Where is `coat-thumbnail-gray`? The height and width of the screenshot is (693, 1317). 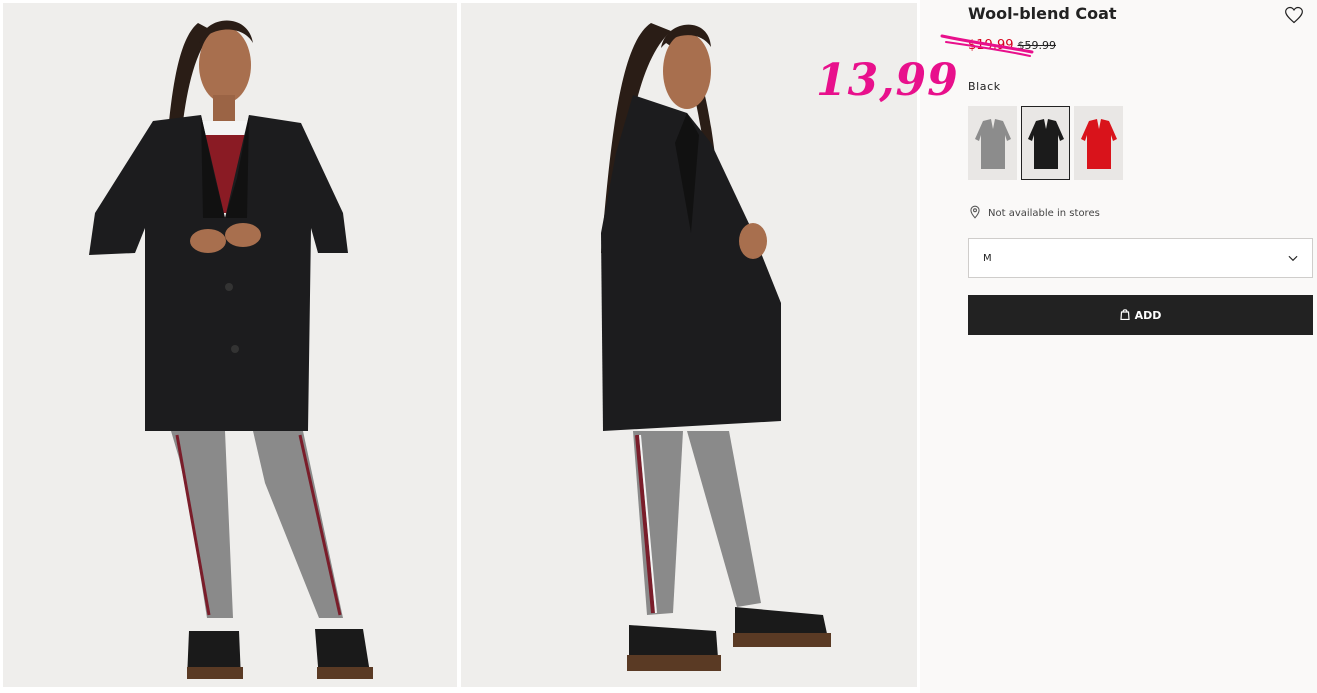
coat-thumbnail-gray is located at coordinates (992, 144).